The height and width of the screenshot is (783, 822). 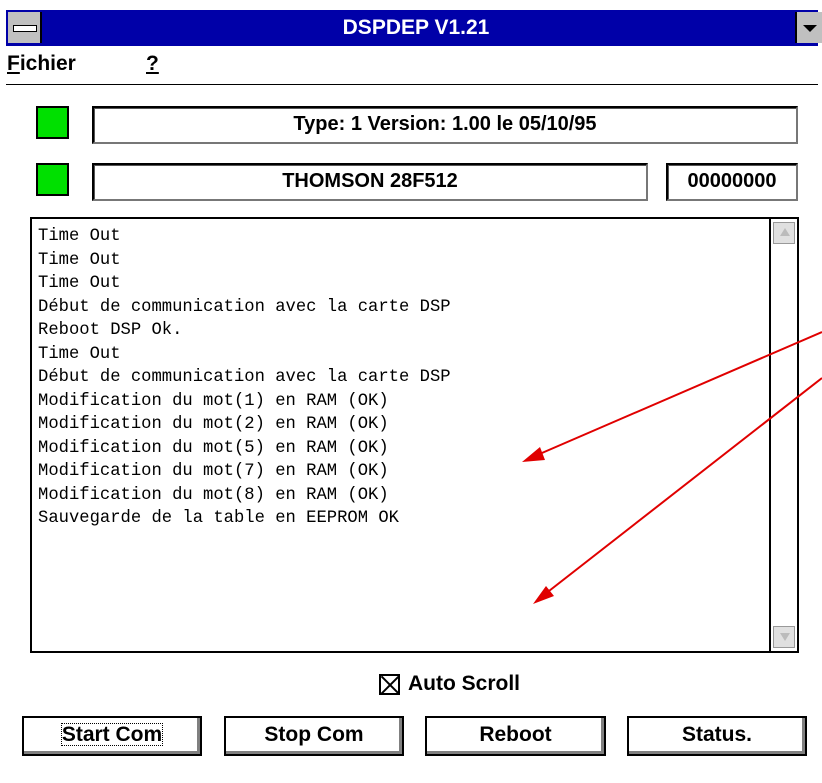 What do you see at coordinates (213, 448) in the screenshot?
I see `log-line: Modification du mot(5) en RAM (OK)` at bounding box center [213, 448].